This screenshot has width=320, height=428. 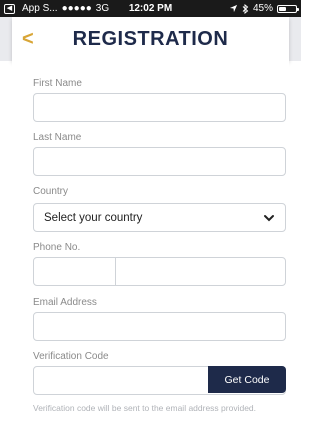 I want to click on verification-code-label: Verification Code, so click(x=71, y=356).